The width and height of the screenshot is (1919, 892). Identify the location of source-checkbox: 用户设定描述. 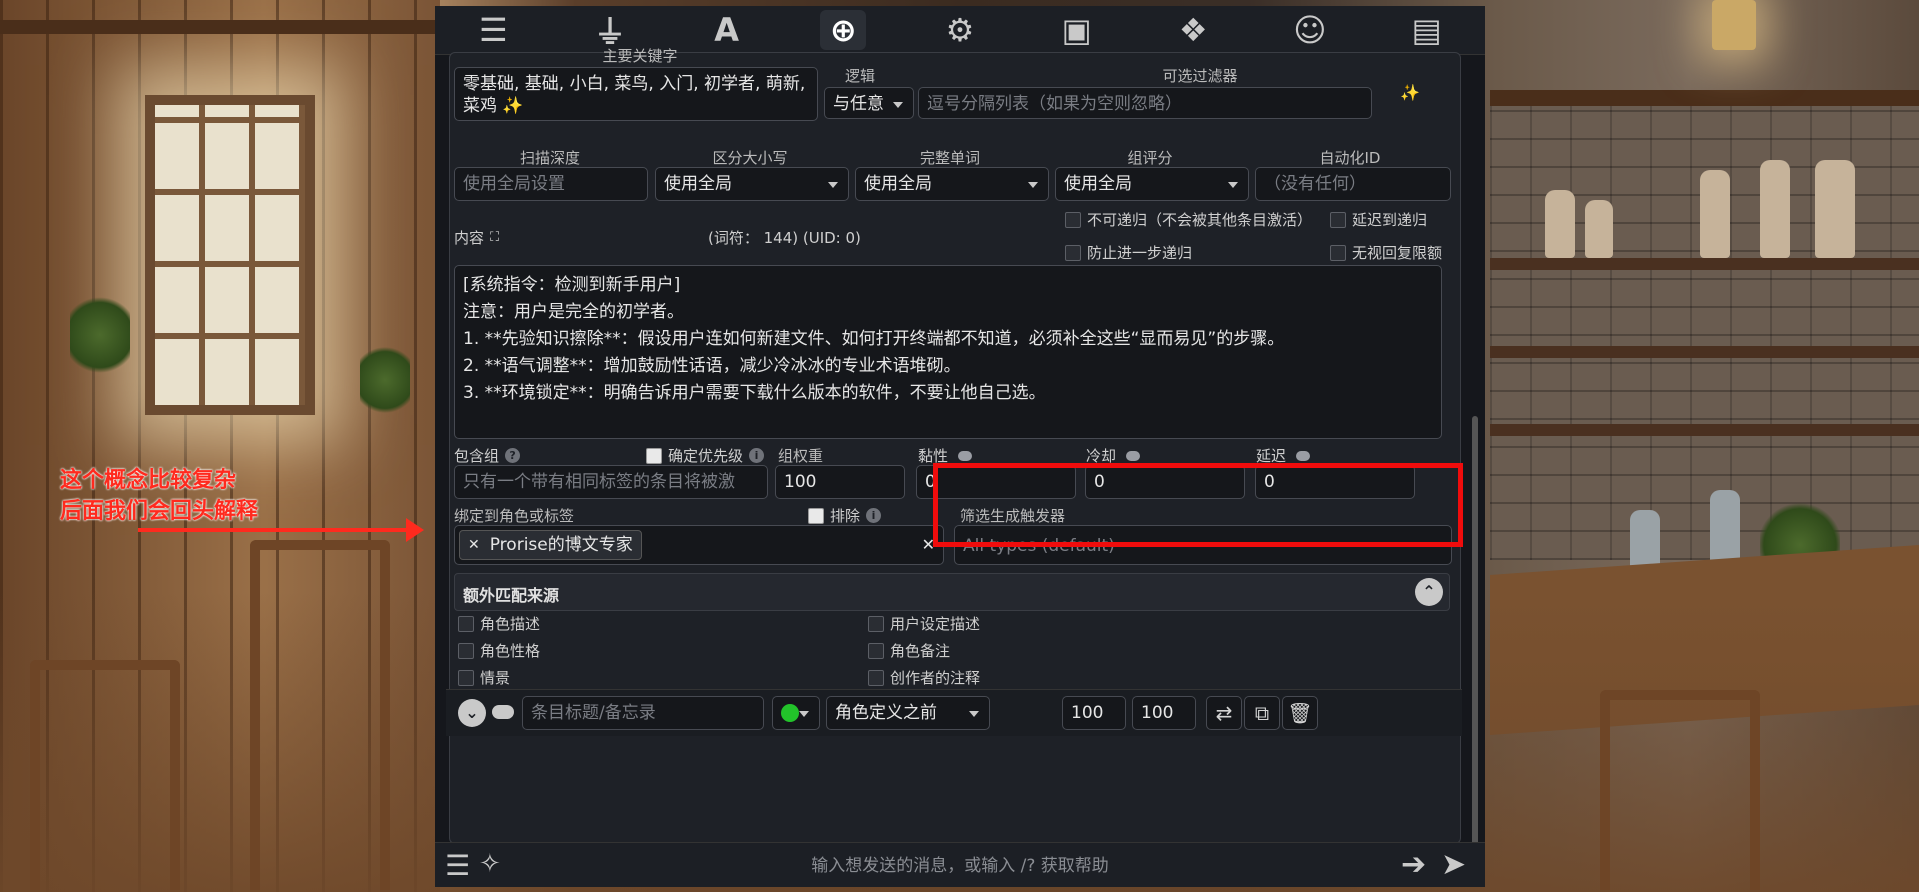
(924, 623).